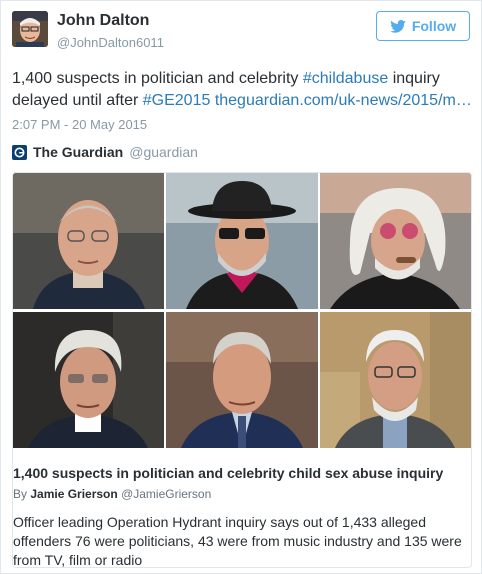 The height and width of the screenshot is (574, 482). Describe the element at coordinates (103, 21) in the screenshot. I see `author-name: John Dalton` at that location.